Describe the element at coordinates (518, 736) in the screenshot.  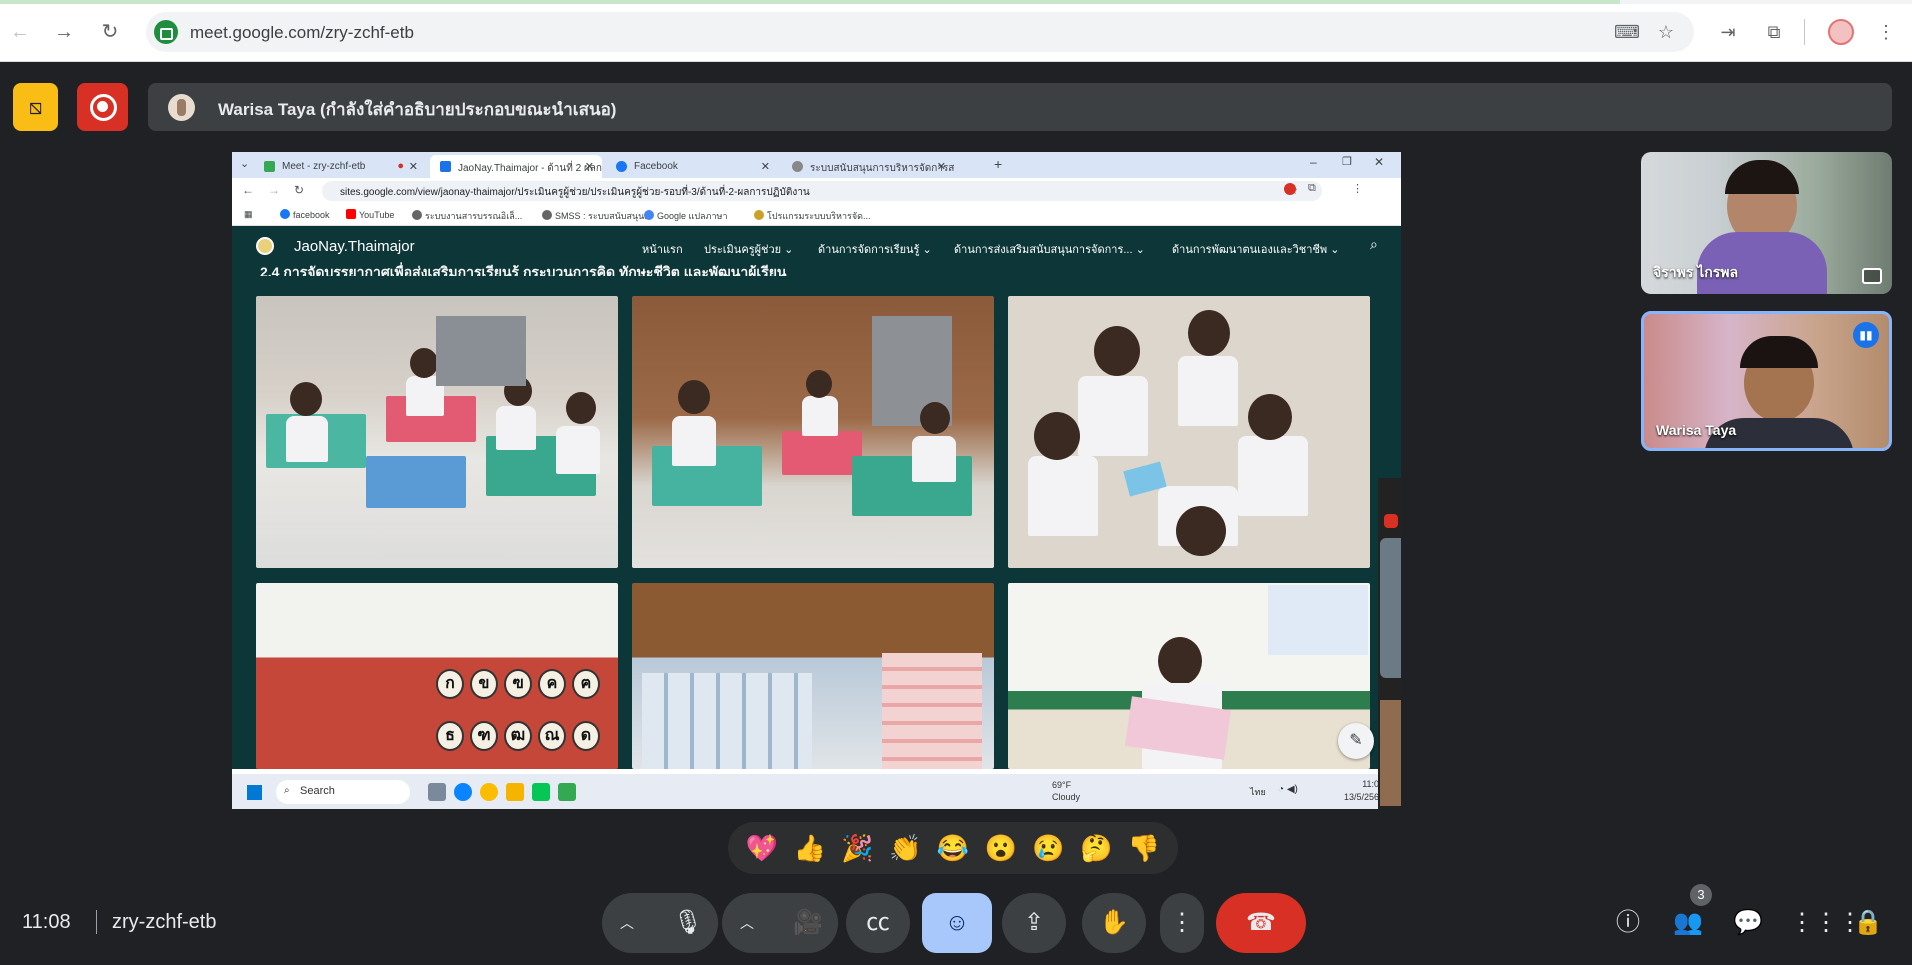
I see `letter-card: ฒ` at that location.